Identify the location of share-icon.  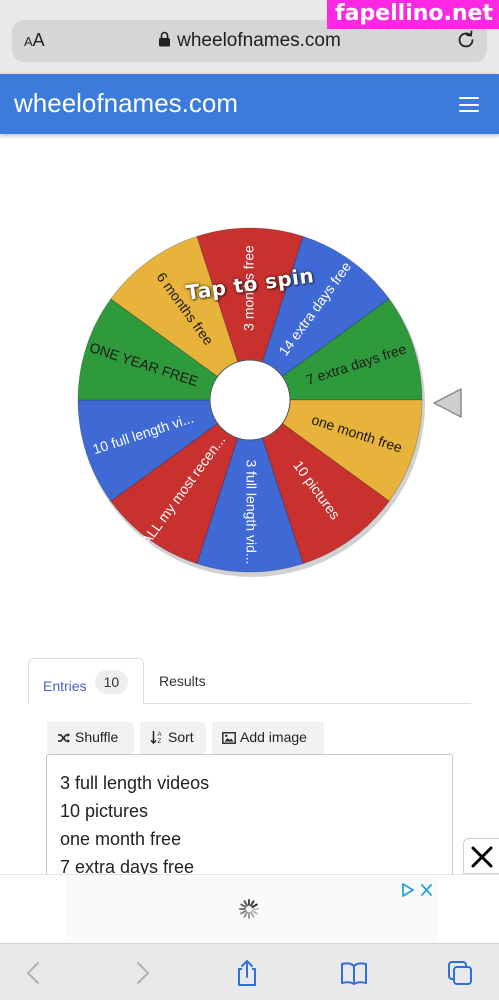
(247, 973).